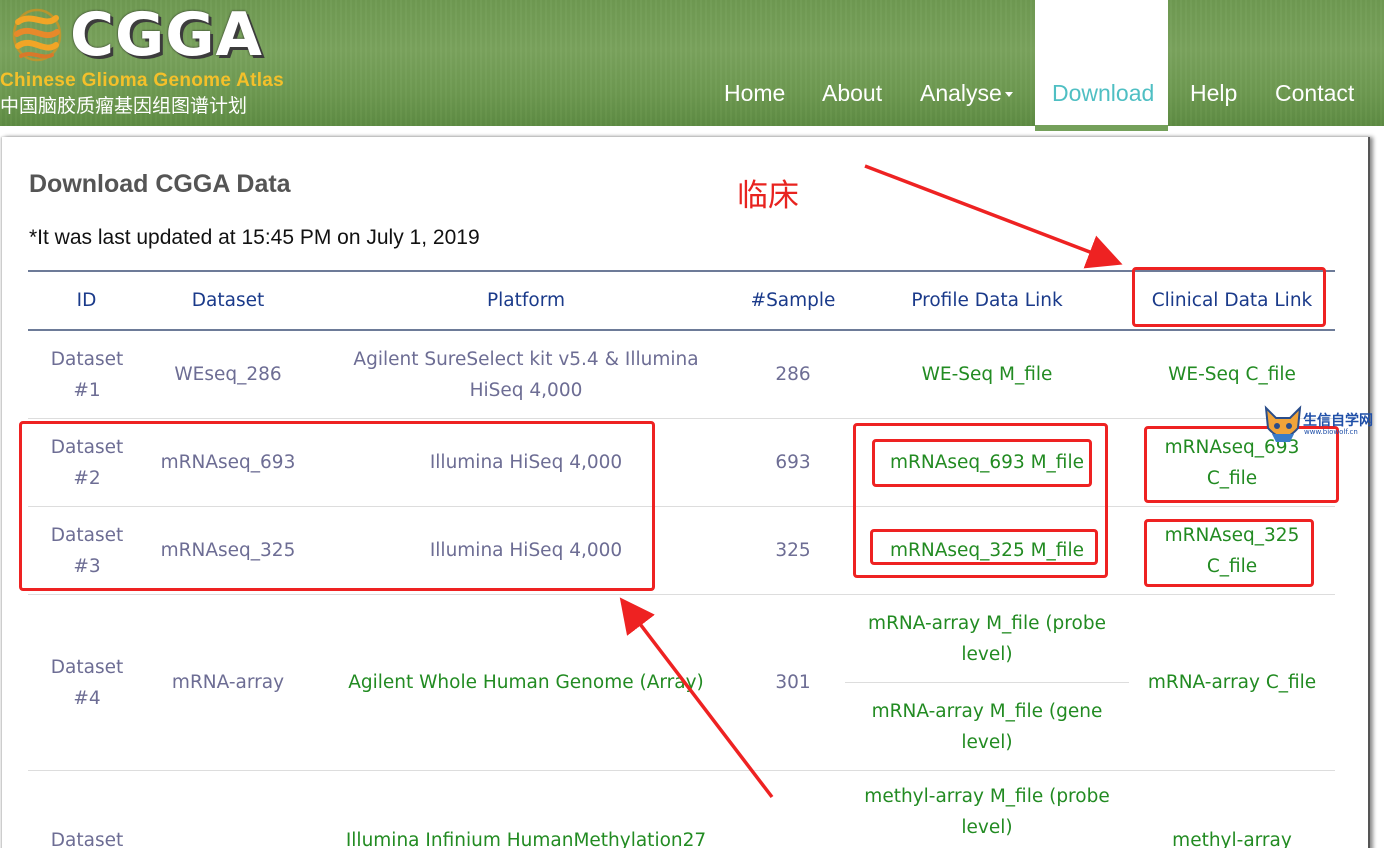 The image size is (1384, 848). What do you see at coordinates (754, 95) in the screenshot?
I see `nav-home: Home` at bounding box center [754, 95].